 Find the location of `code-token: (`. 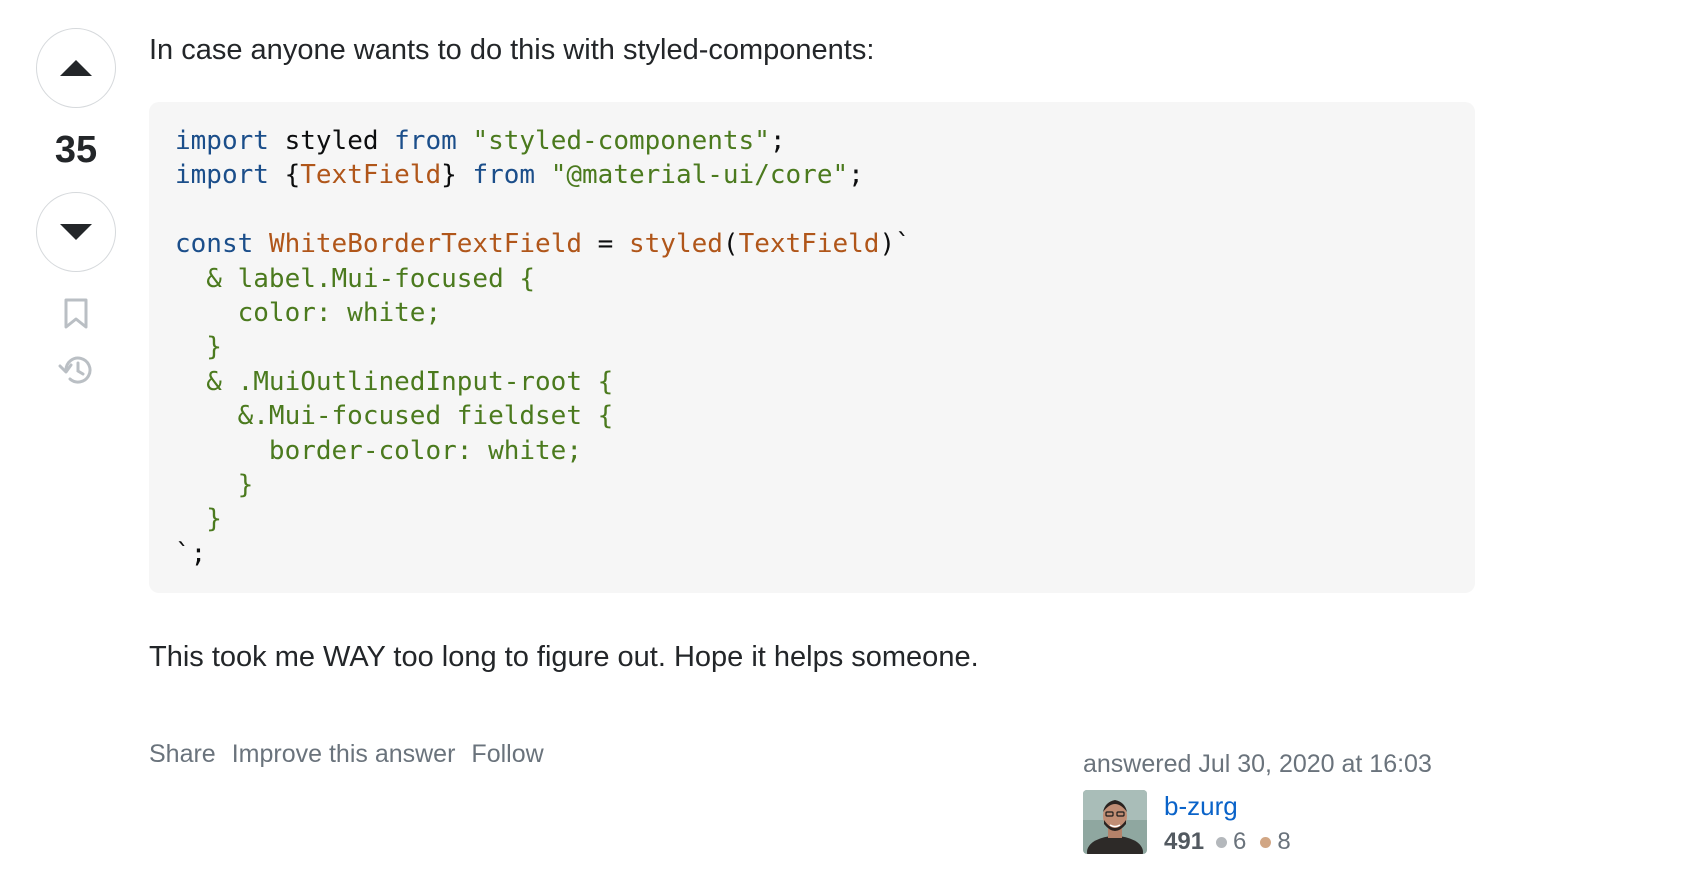

code-token: ( is located at coordinates (730, 244).